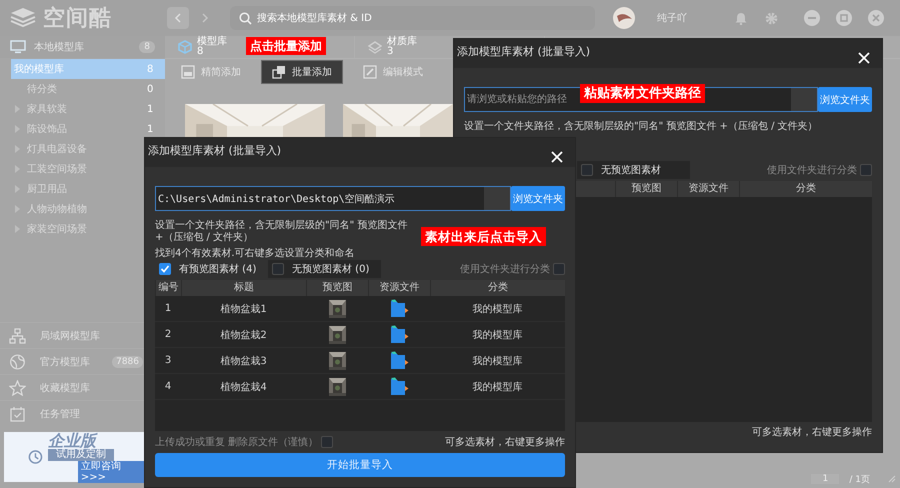  What do you see at coordinates (393, 72) in the screenshot?
I see `toolbar-button: 编辑模式` at bounding box center [393, 72].